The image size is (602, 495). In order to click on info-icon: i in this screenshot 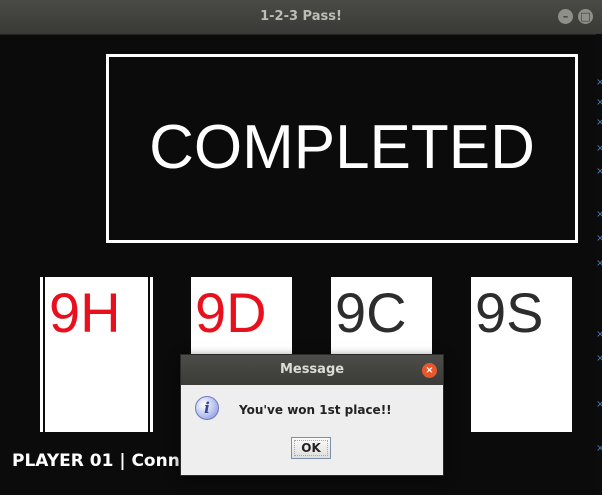, I will do `click(207, 408)`.